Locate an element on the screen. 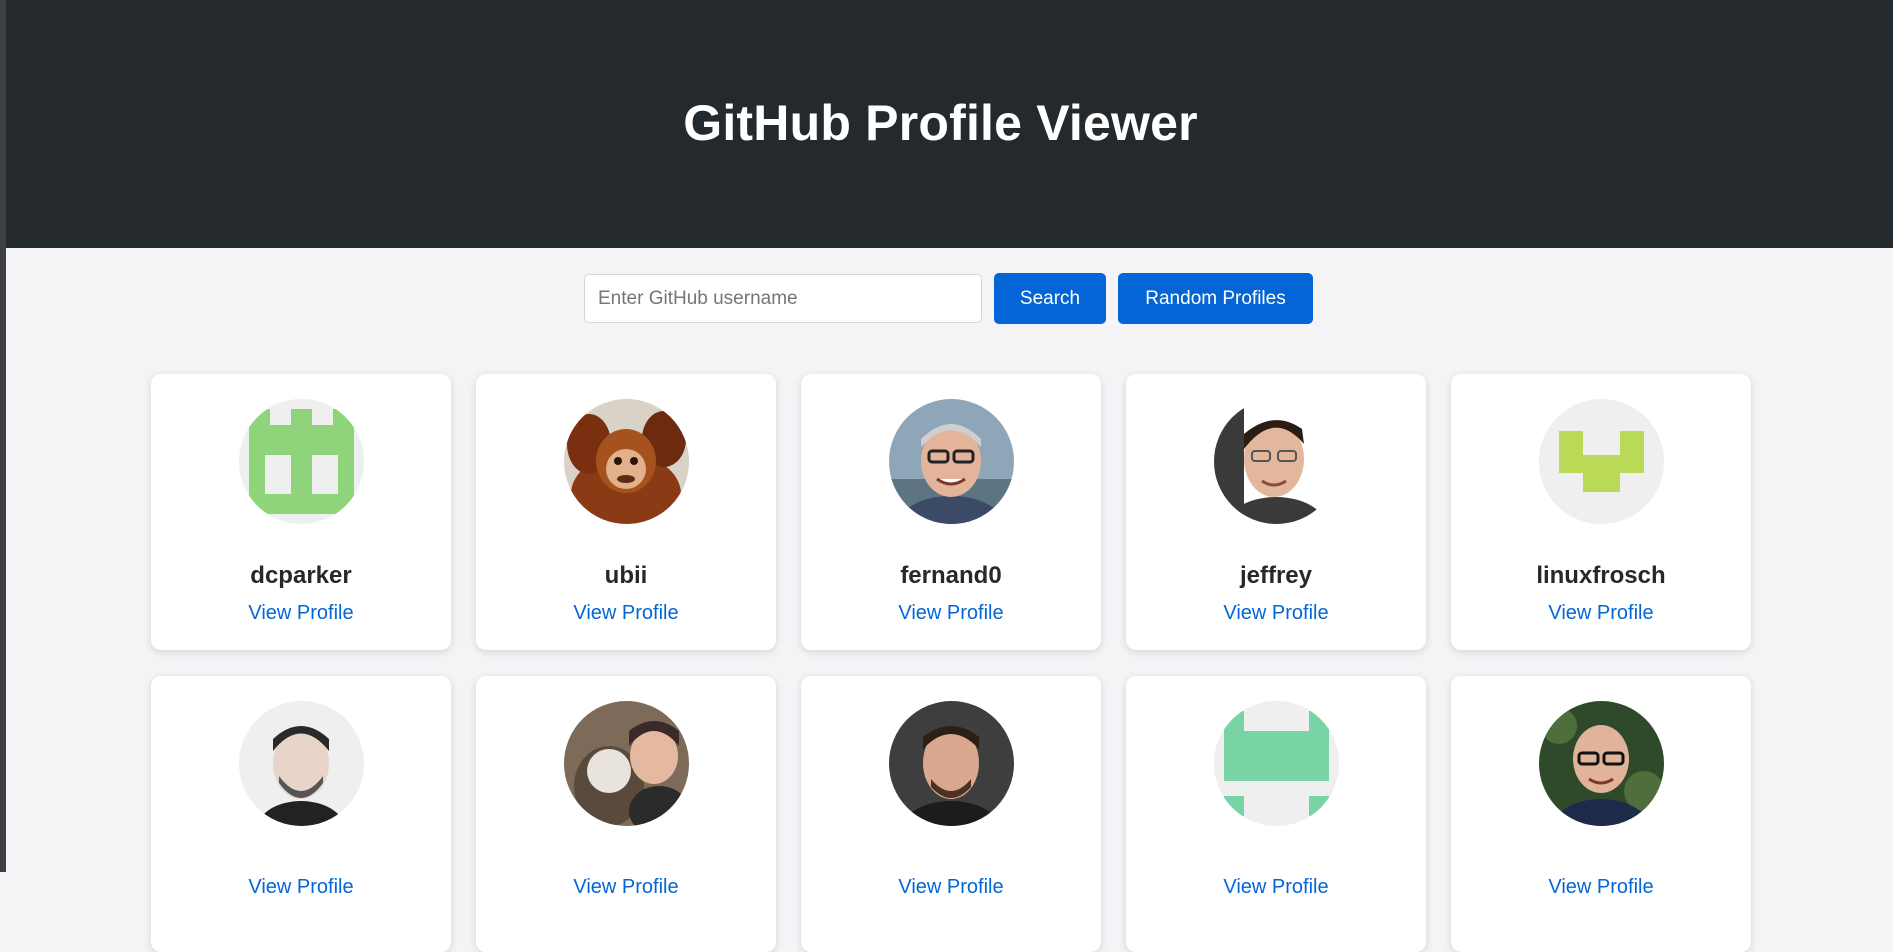 This screenshot has width=1893, height=952. random-profiles-button: Random Profiles is located at coordinates (1215, 298).